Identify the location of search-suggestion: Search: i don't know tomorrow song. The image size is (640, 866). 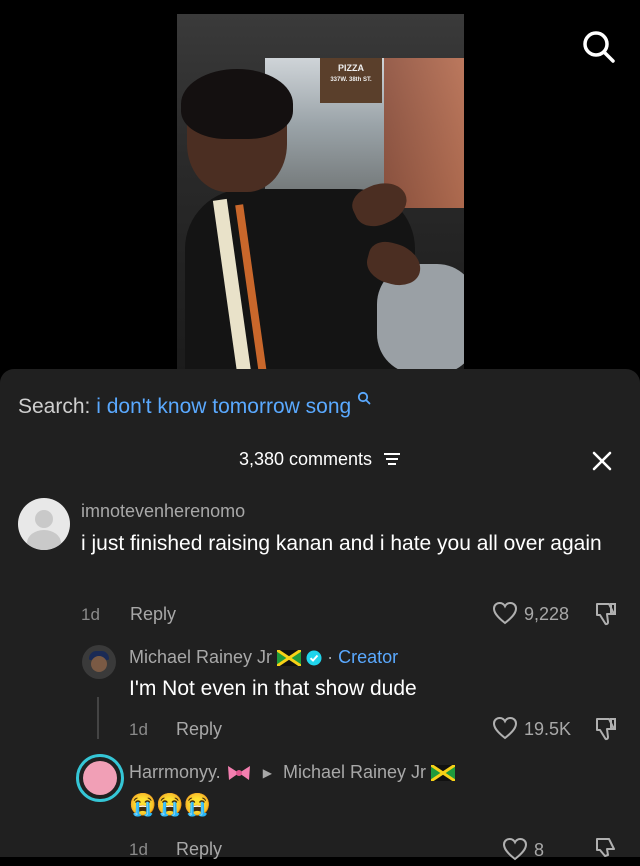
(194, 405).